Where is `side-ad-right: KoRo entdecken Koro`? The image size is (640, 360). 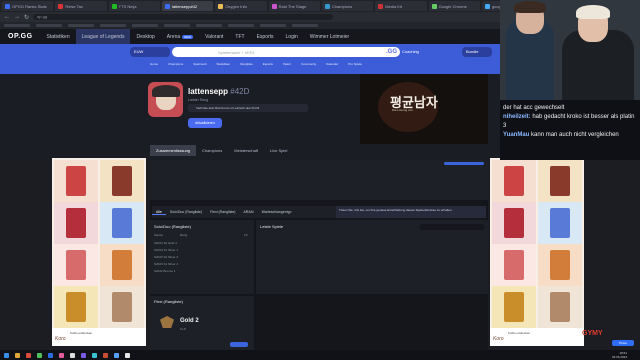 side-ad-right: KoRo entdecken Koro is located at coordinates (537, 252).